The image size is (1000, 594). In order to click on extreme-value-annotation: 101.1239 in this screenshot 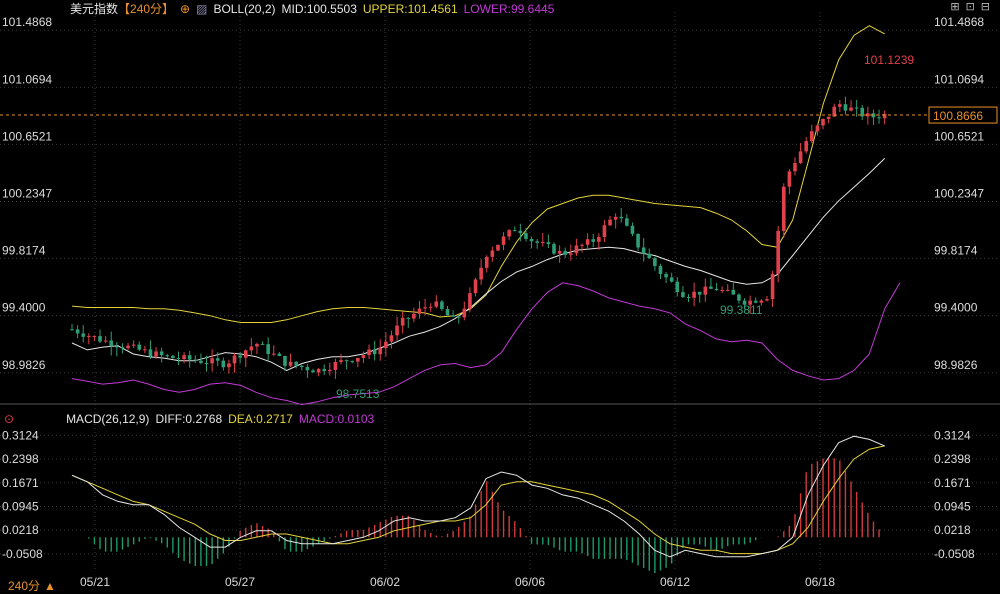, I will do `click(889, 60)`.